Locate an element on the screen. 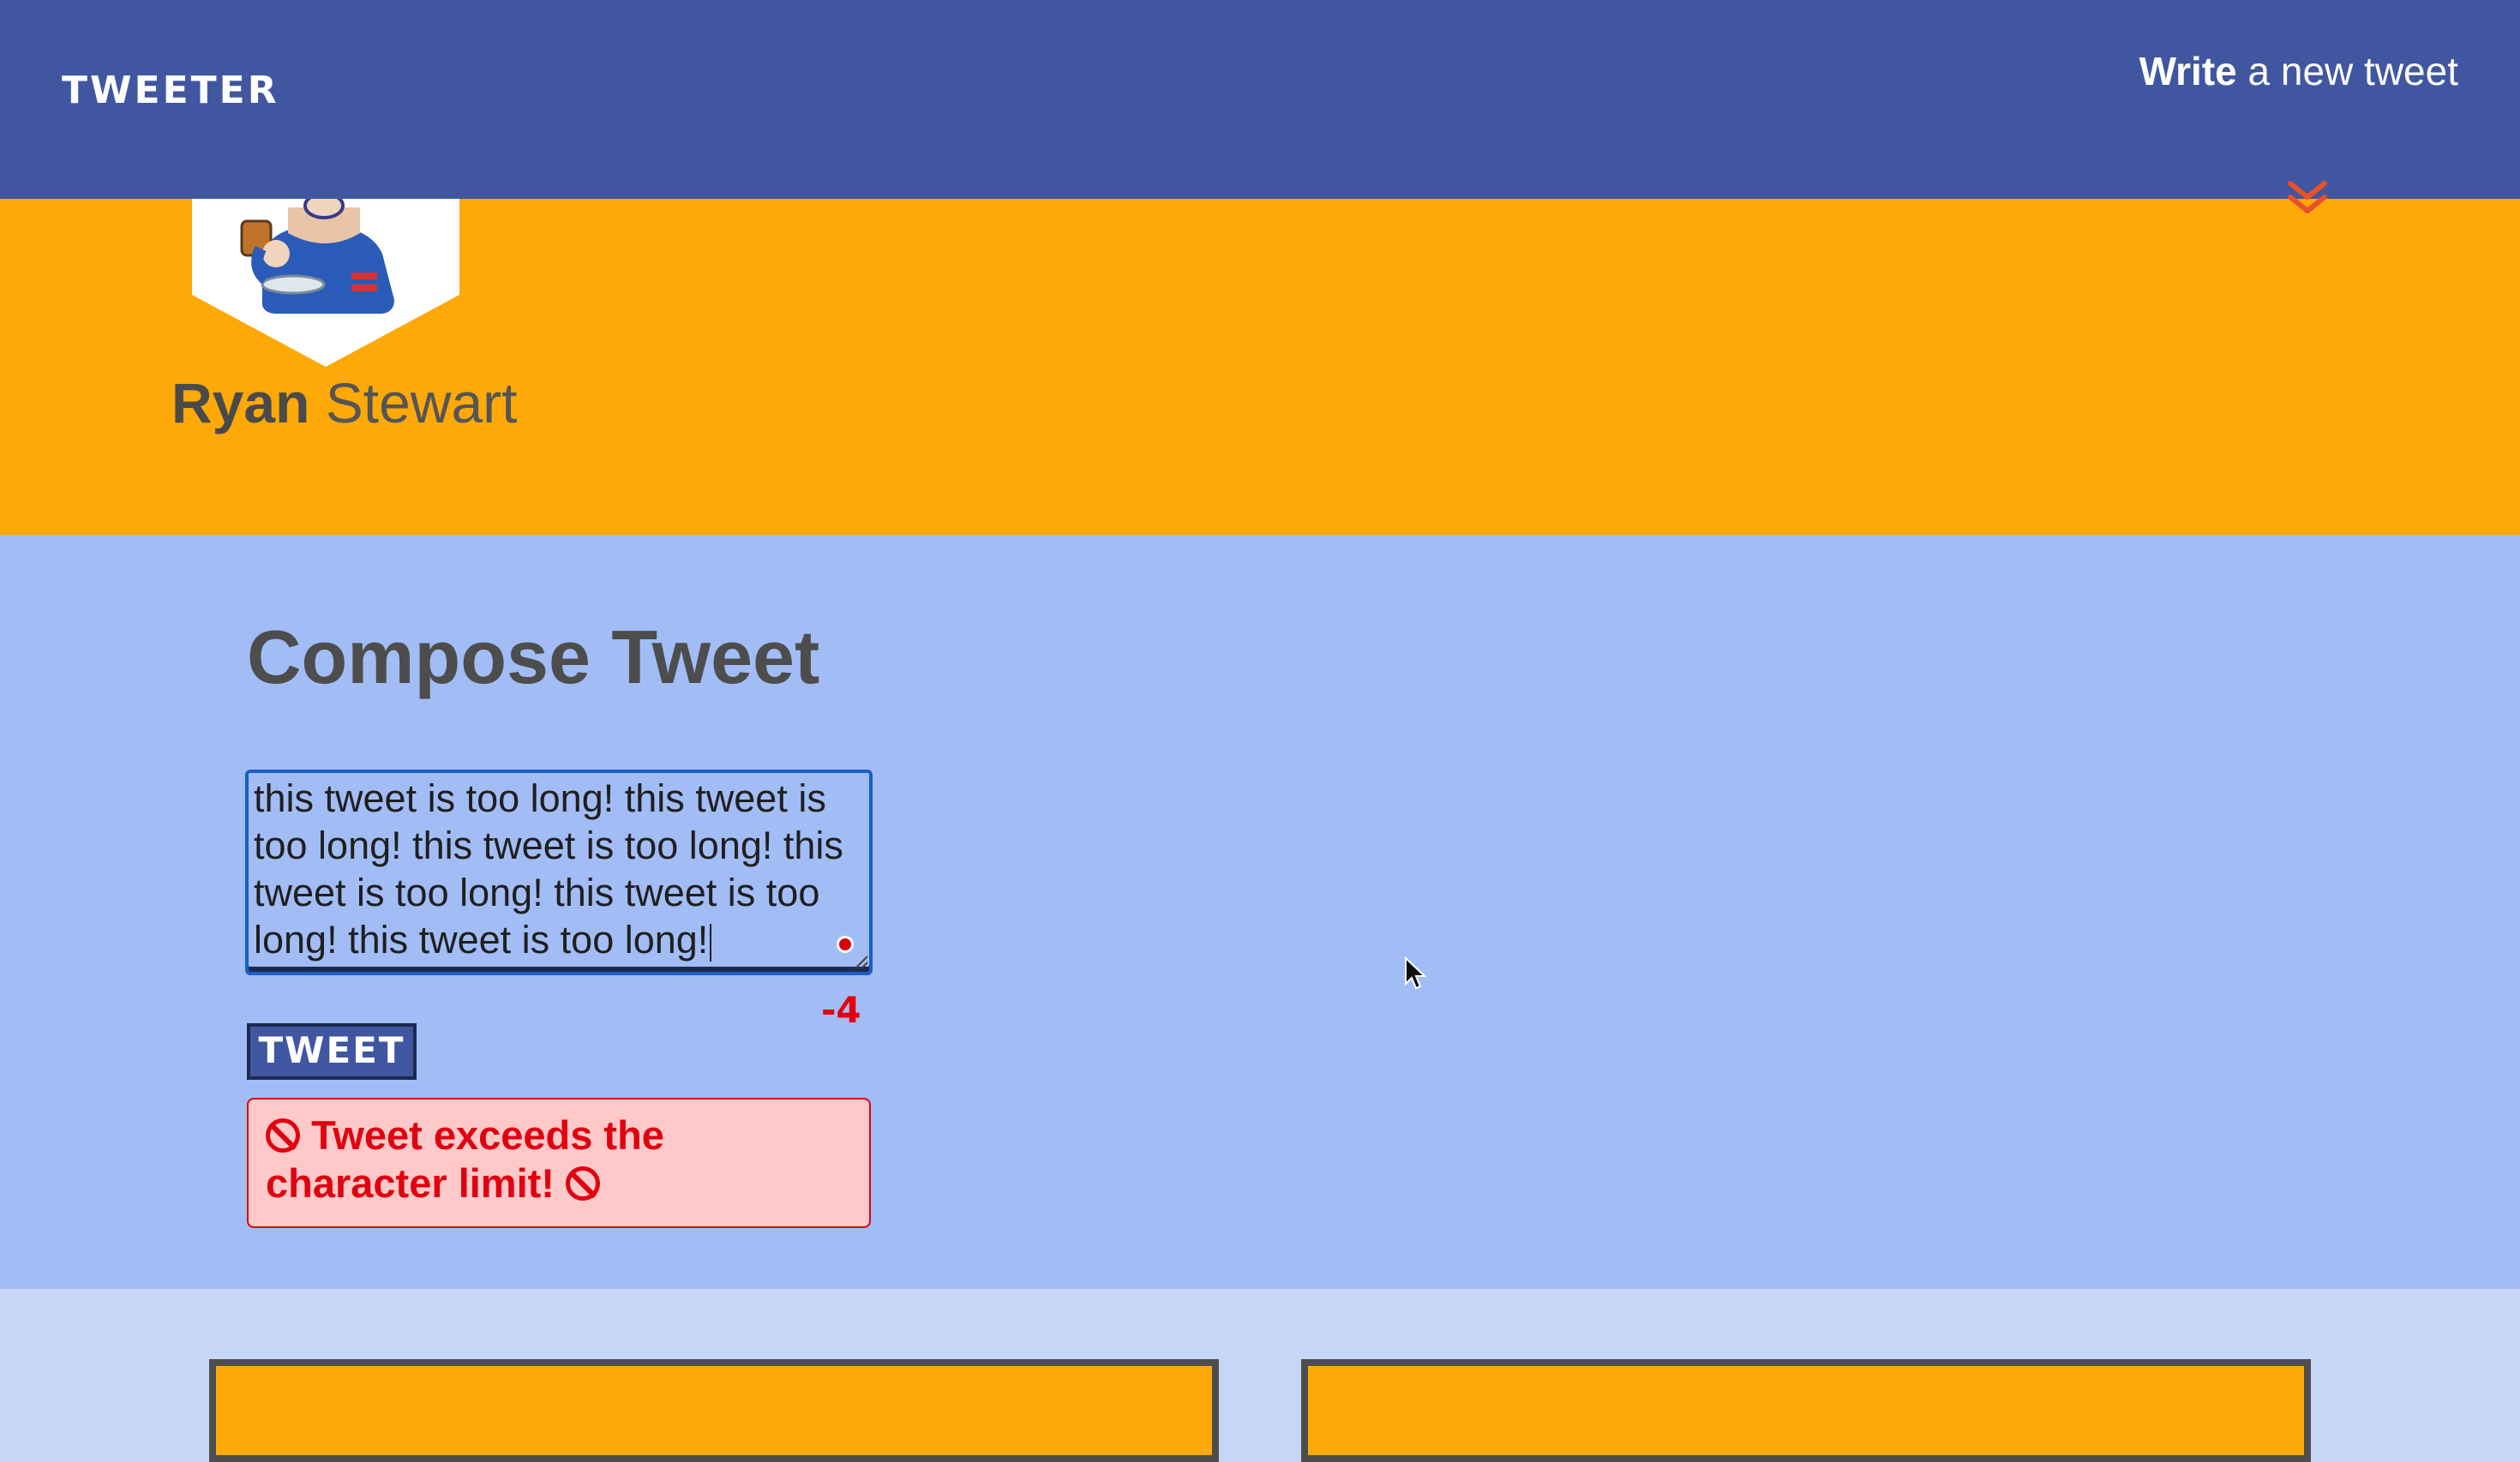  double-chevron-down-icon is located at coordinates (2307, 198).